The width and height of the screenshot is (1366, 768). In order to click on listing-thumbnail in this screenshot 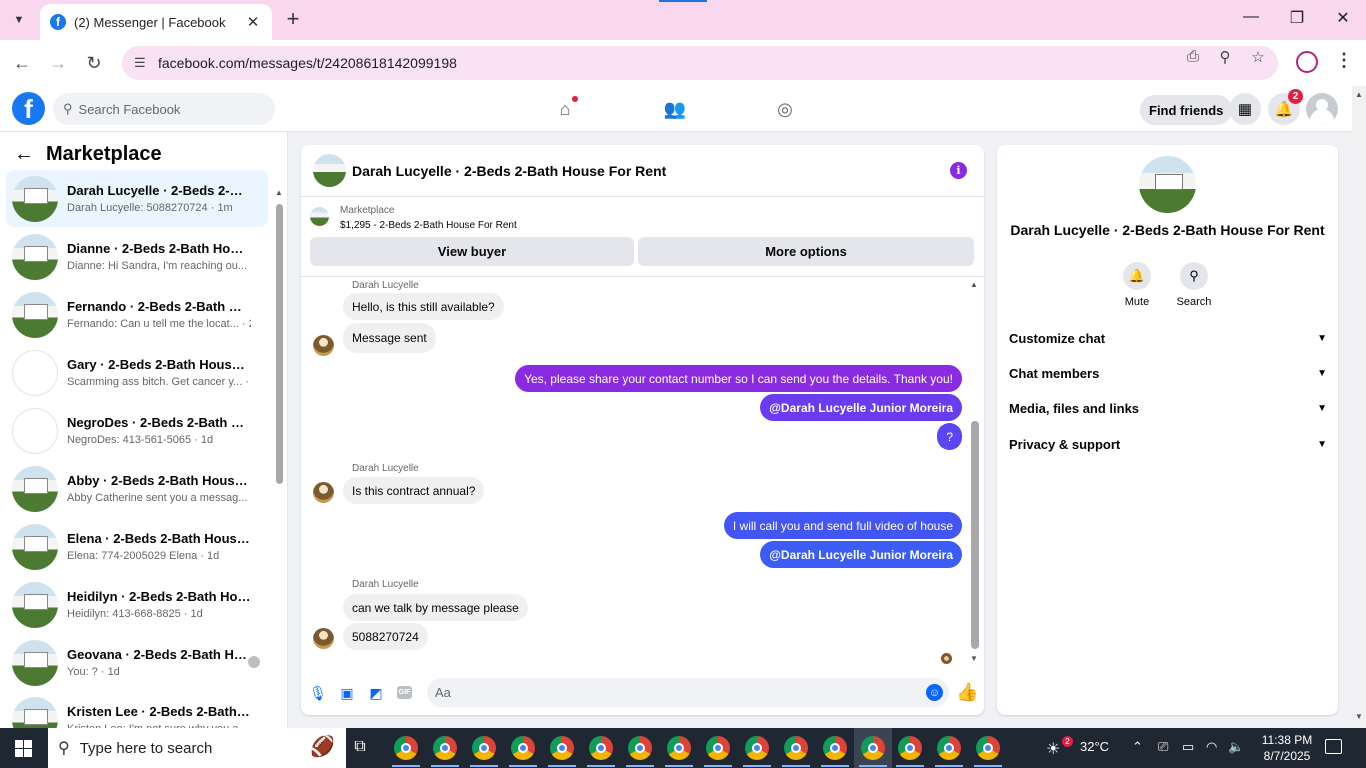, I will do `click(329, 170)`.